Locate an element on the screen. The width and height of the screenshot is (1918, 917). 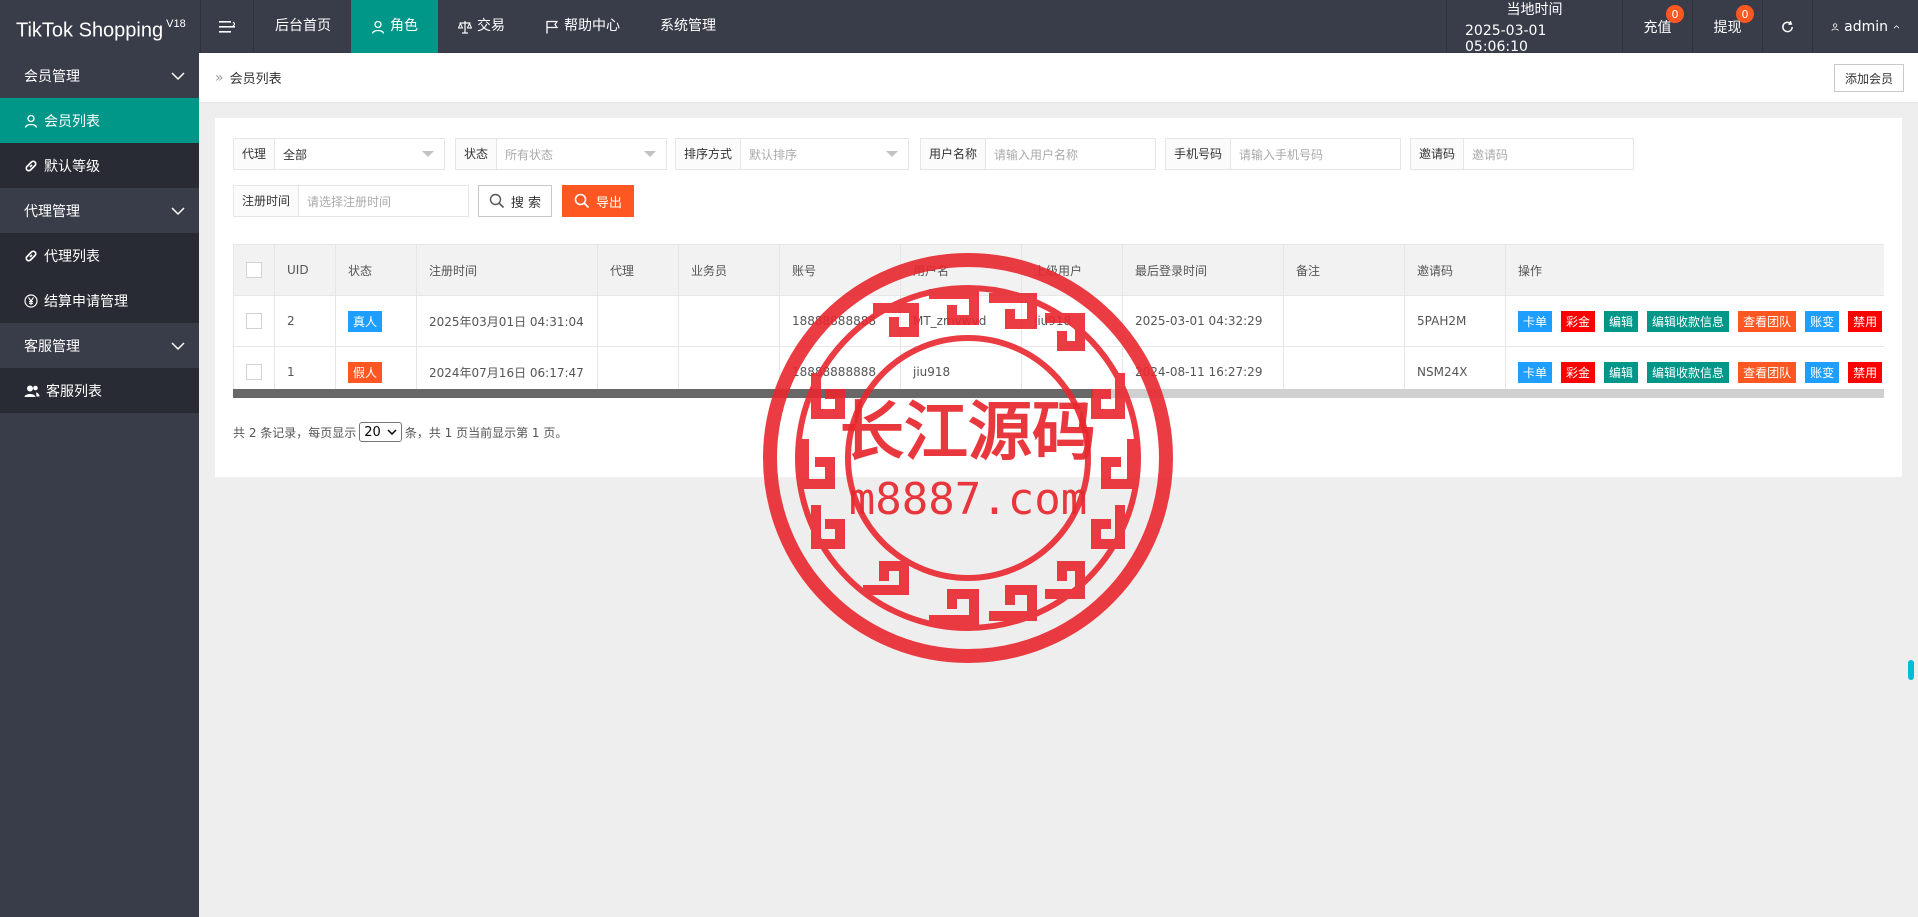
status-badge: 假人 is located at coordinates (365, 372).